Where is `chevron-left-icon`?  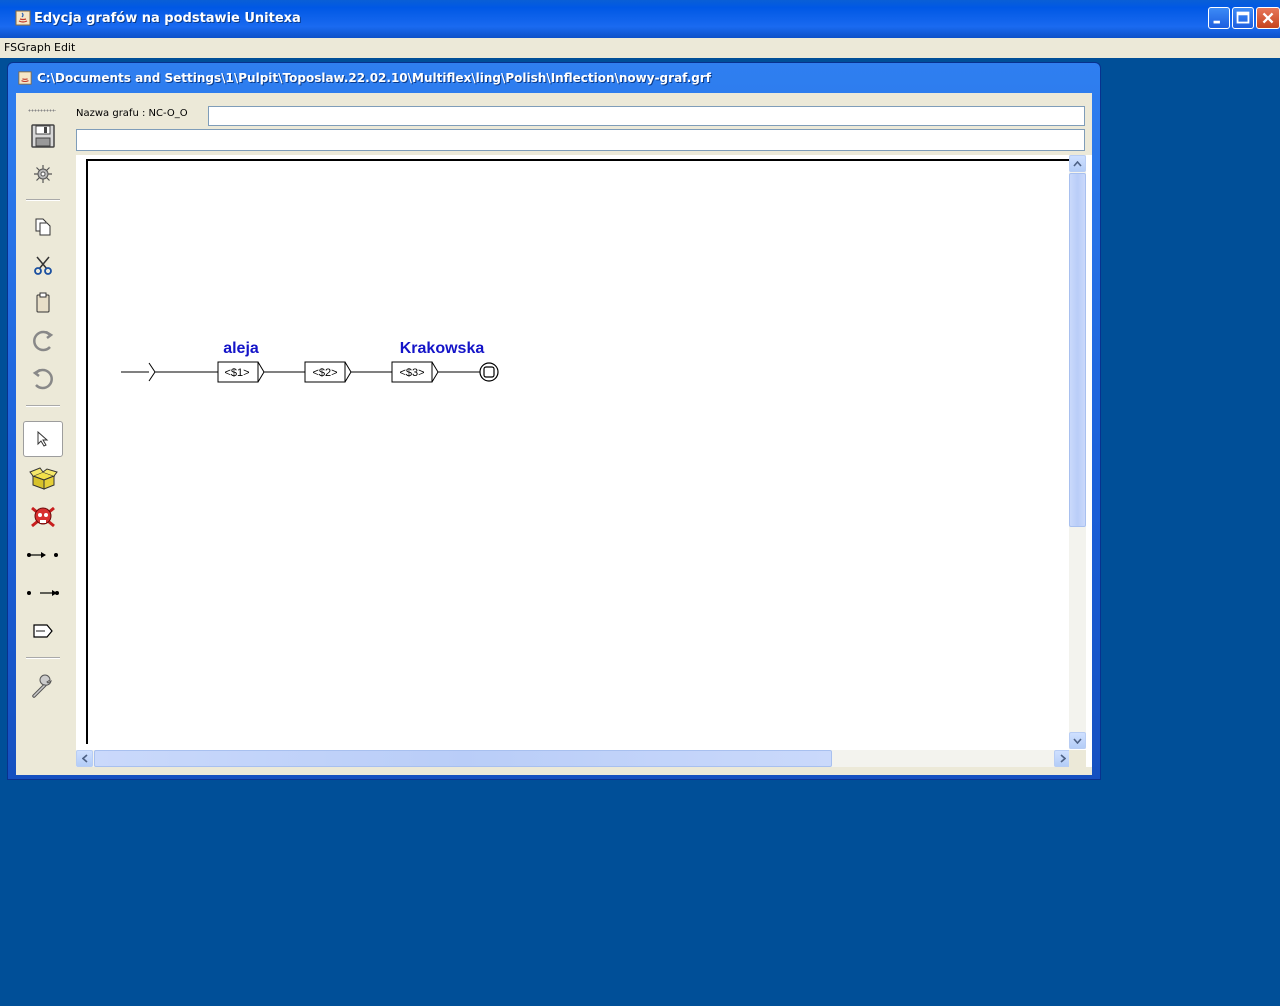
chevron-left-icon is located at coordinates (84, 758).